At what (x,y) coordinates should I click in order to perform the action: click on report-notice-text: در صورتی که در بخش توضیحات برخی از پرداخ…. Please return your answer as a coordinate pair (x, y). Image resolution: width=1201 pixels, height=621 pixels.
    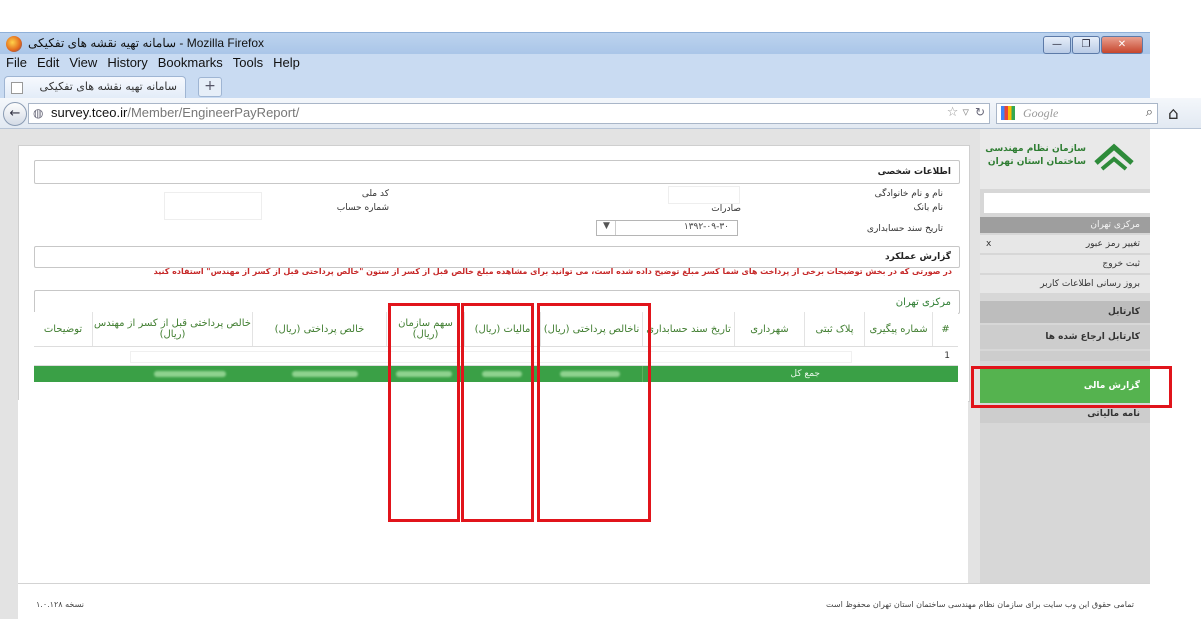
    Looking at the image, I should click on (552, 271).